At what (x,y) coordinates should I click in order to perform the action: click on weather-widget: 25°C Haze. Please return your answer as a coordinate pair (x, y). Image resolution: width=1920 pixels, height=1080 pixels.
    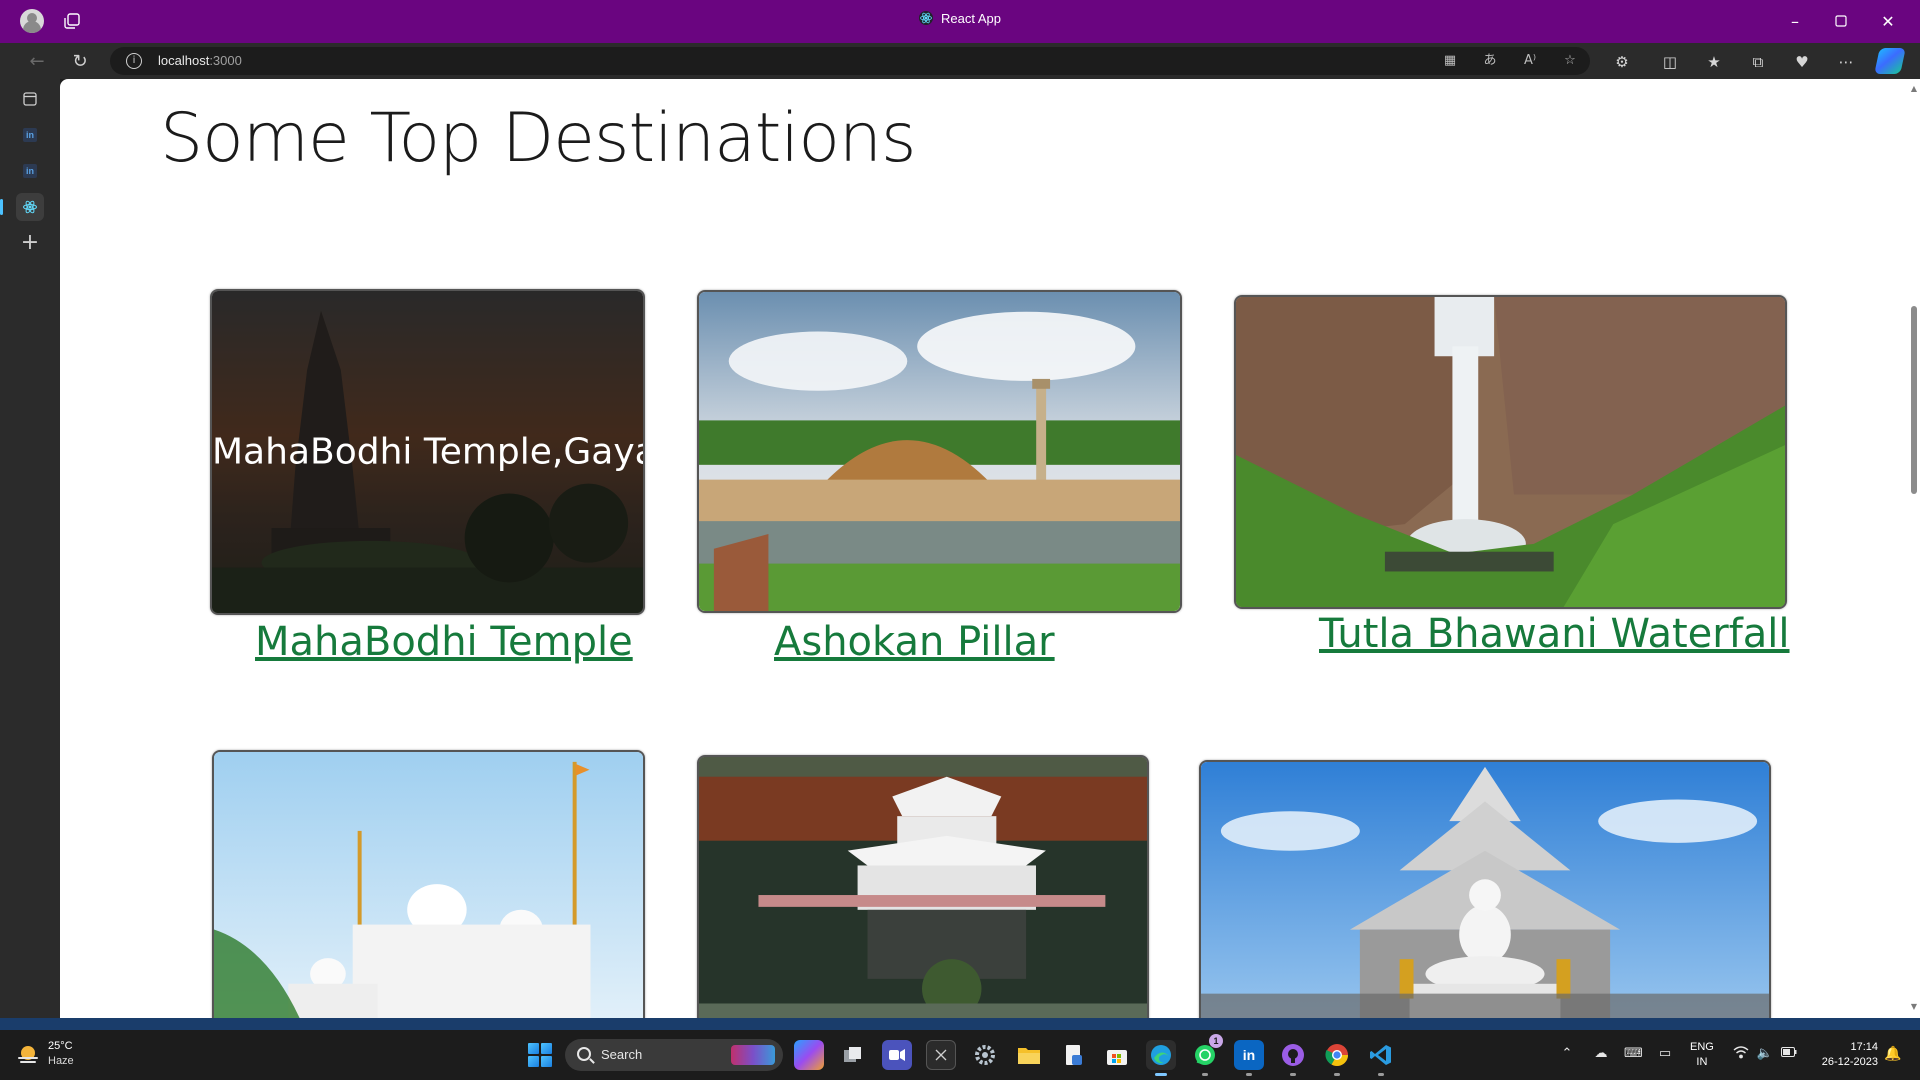
    Looking at the image, I should click on (56, 1055).